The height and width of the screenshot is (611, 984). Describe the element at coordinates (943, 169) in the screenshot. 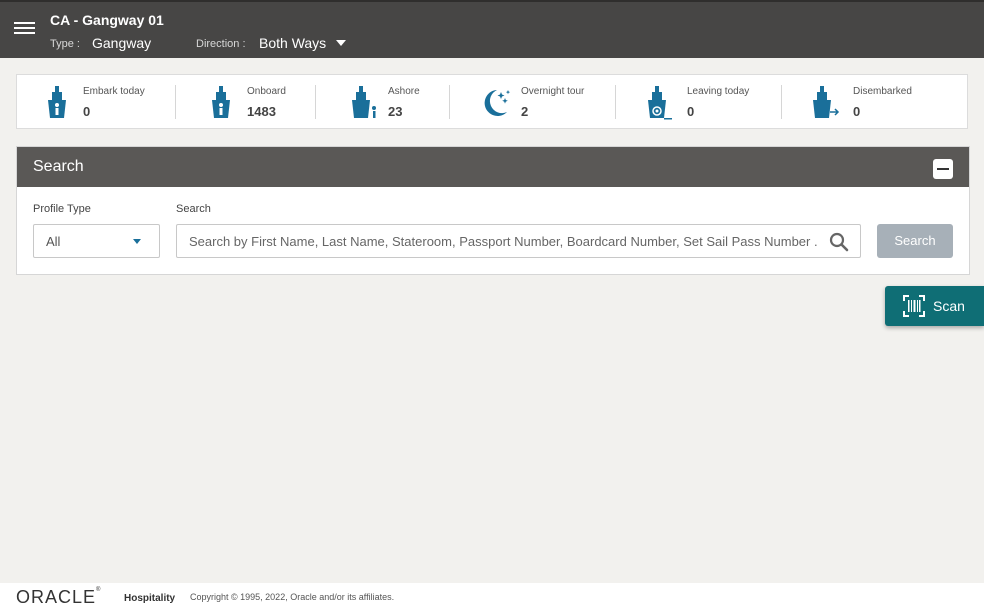

I see `collapse-icon` at that location.